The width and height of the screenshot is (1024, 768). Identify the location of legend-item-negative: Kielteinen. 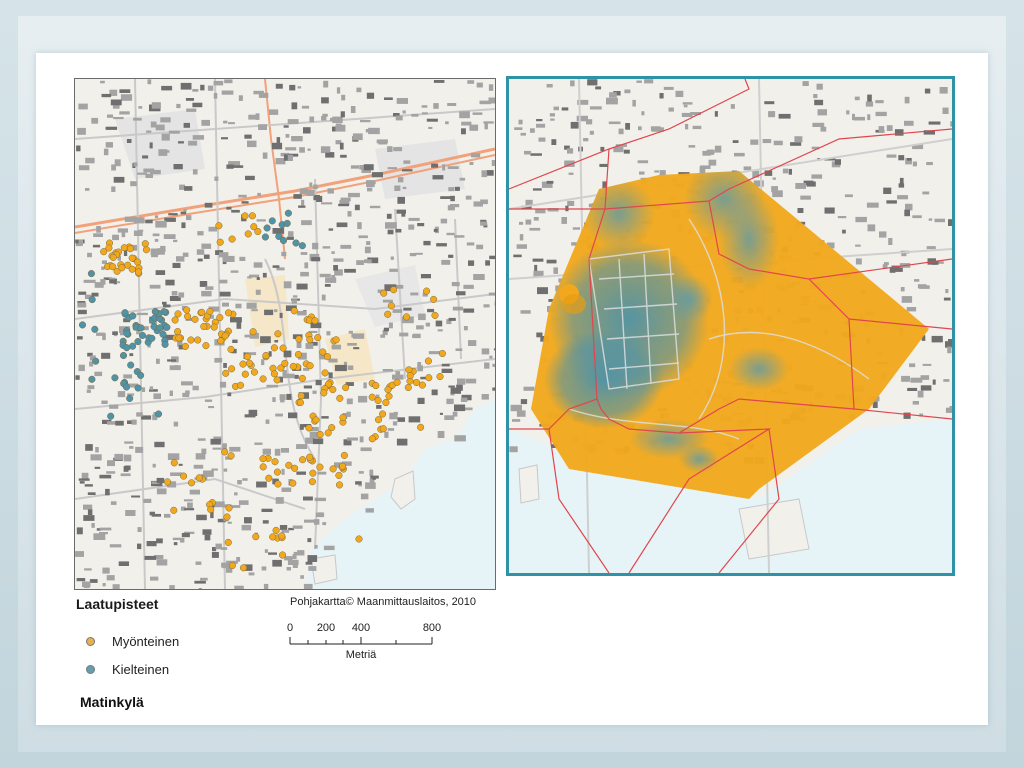
(127, 669).